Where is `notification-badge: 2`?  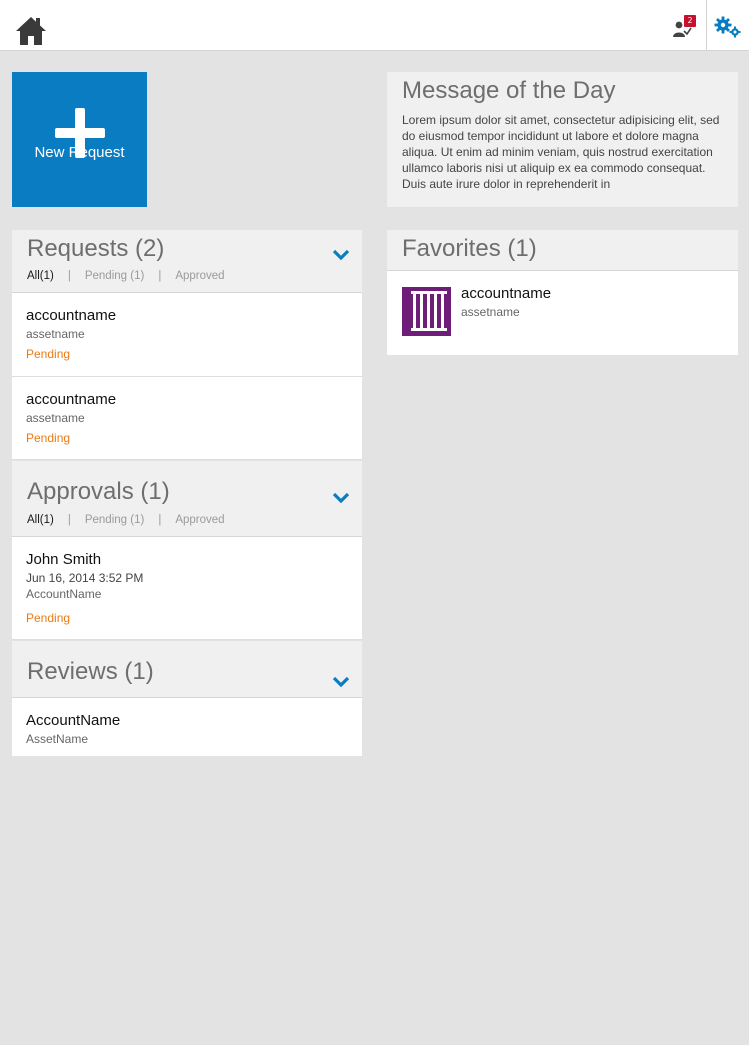 notification-badge: 2 is located at coordinates (690, 21).